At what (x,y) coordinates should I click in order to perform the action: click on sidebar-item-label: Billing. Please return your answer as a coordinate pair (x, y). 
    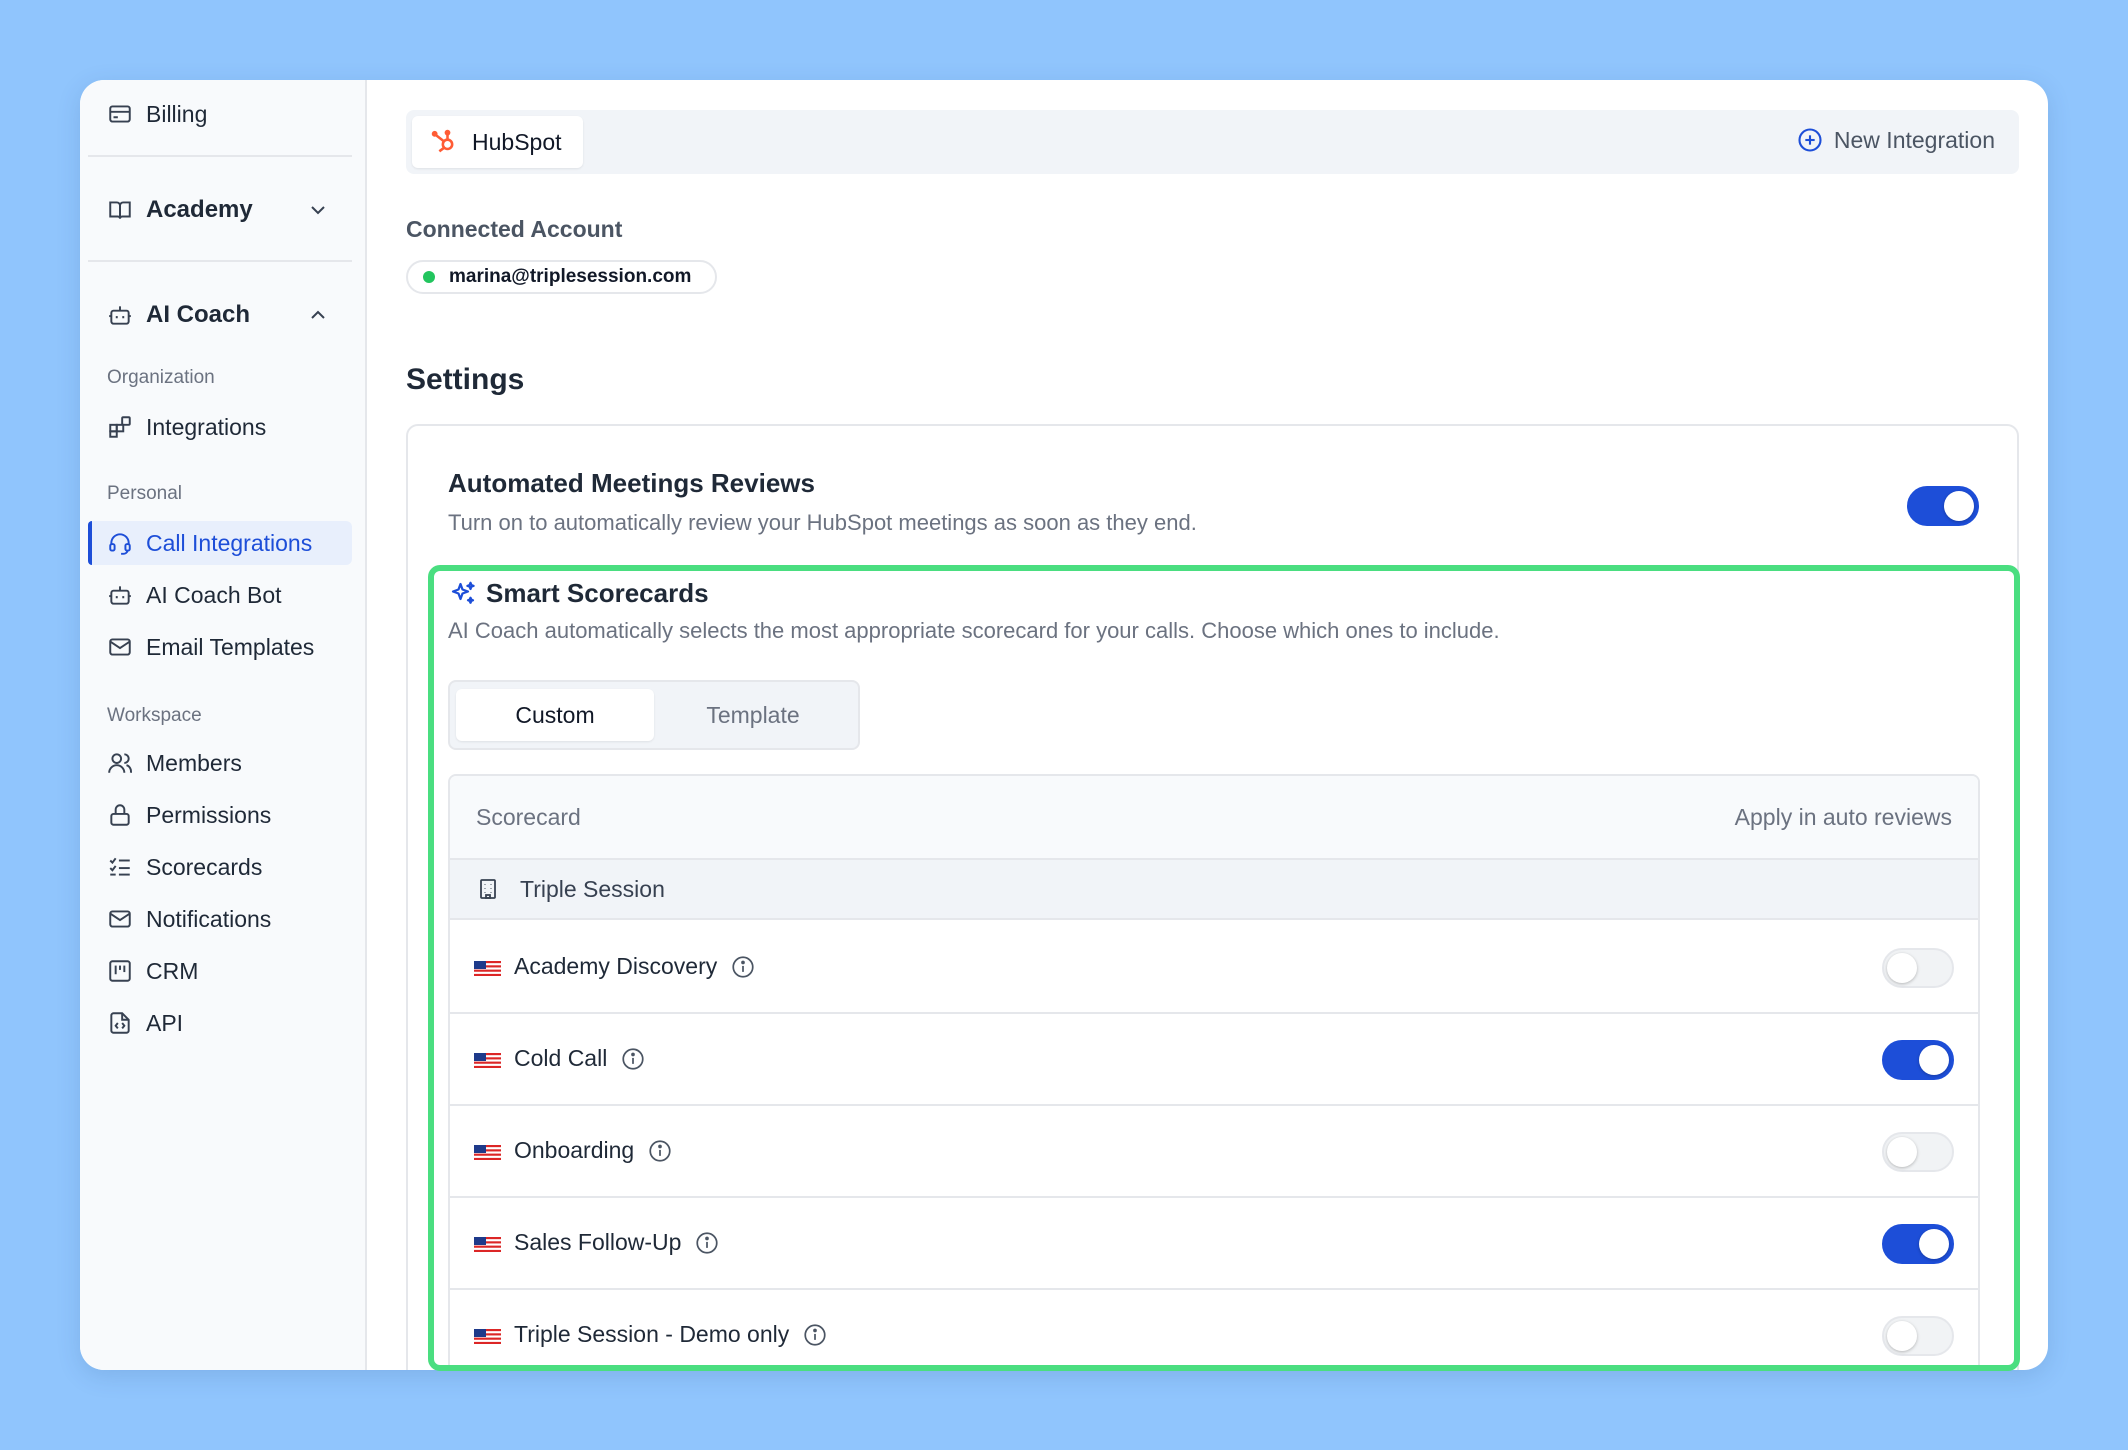
    Looking at the image, I should click on (177, 113).